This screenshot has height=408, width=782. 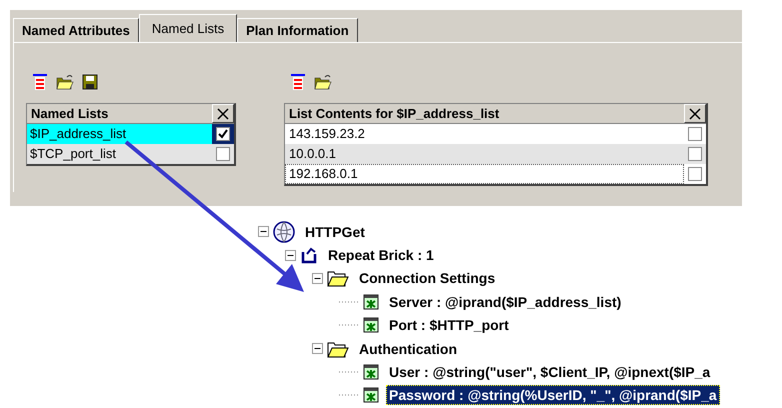 What do you see at coordinates (505, 302) in the screenshot?
I see `tree-item: Server : @iprand($IP_address_list)` at bounding box center [505, 302].